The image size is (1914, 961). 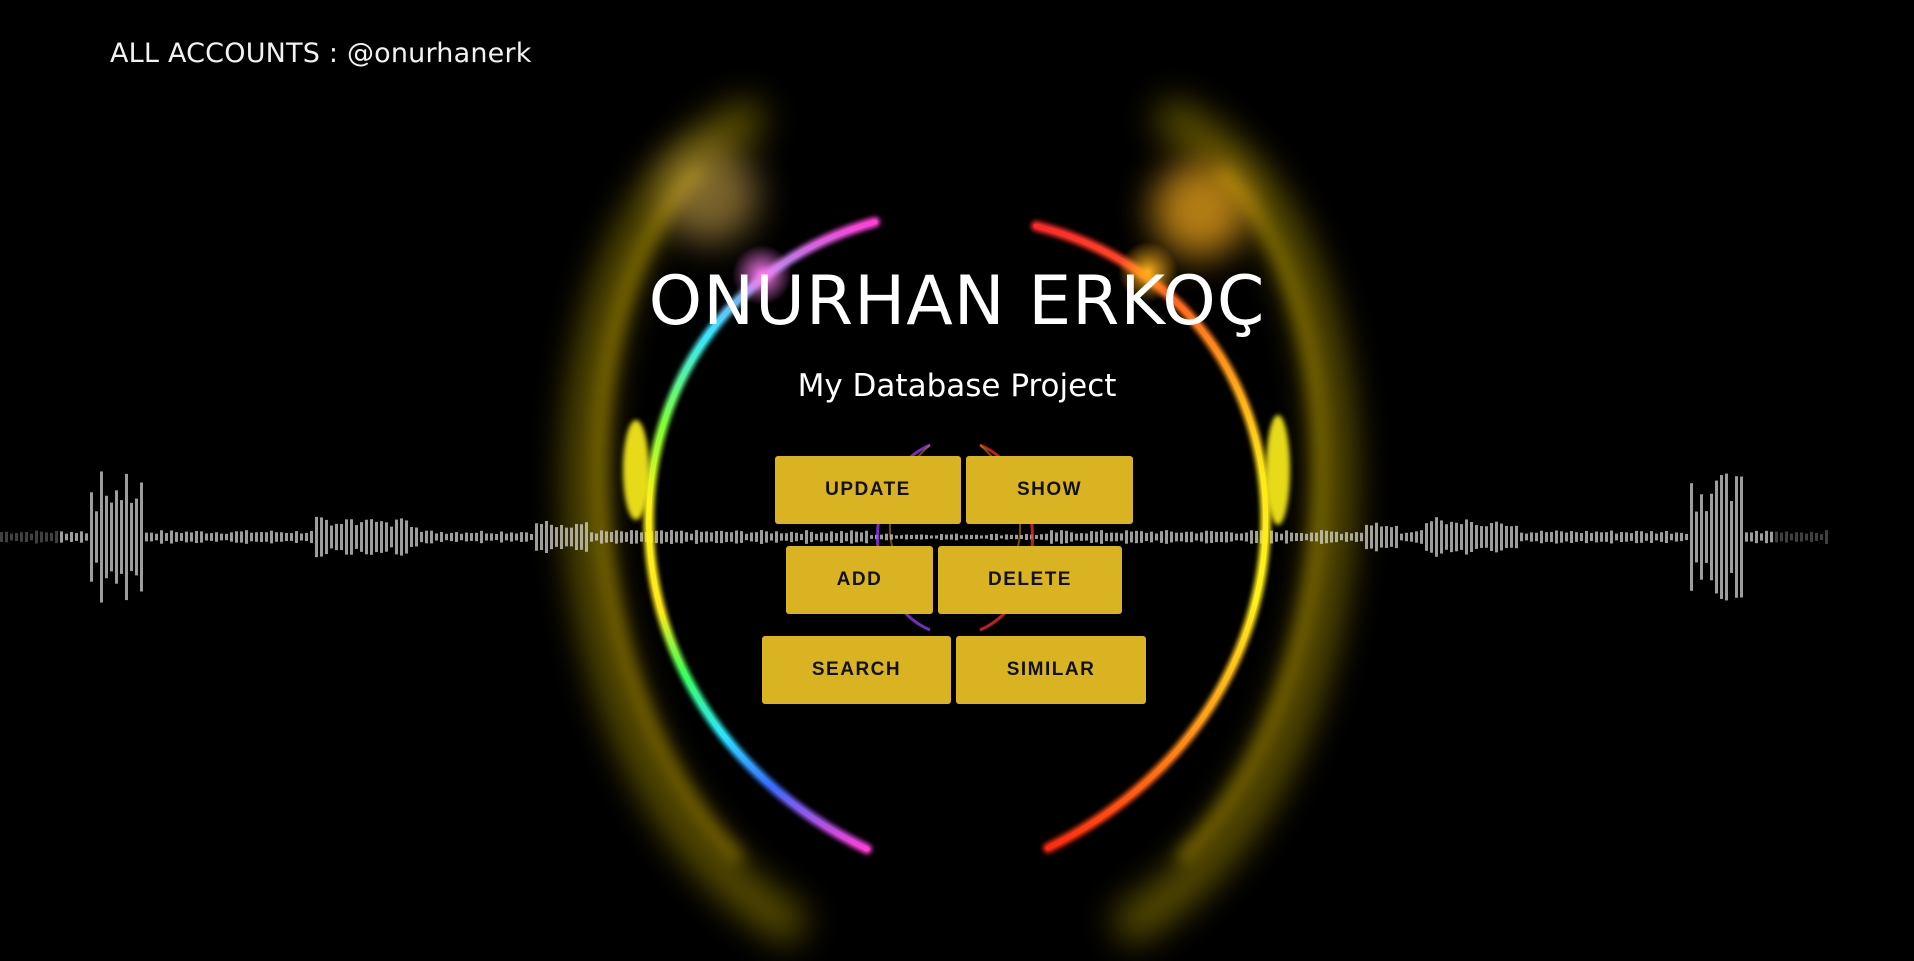 I want to click on page-title: ONURHAN ERKOÇ, so click(x=957, y=301).